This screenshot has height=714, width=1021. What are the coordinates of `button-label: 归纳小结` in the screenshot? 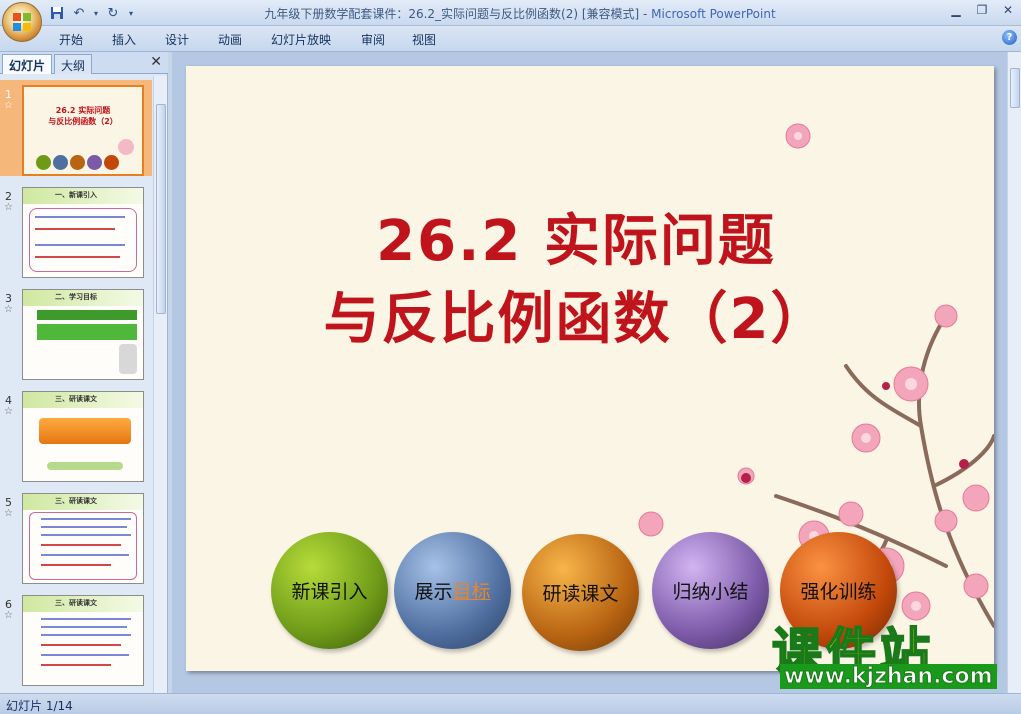 It's located at (710, 592).